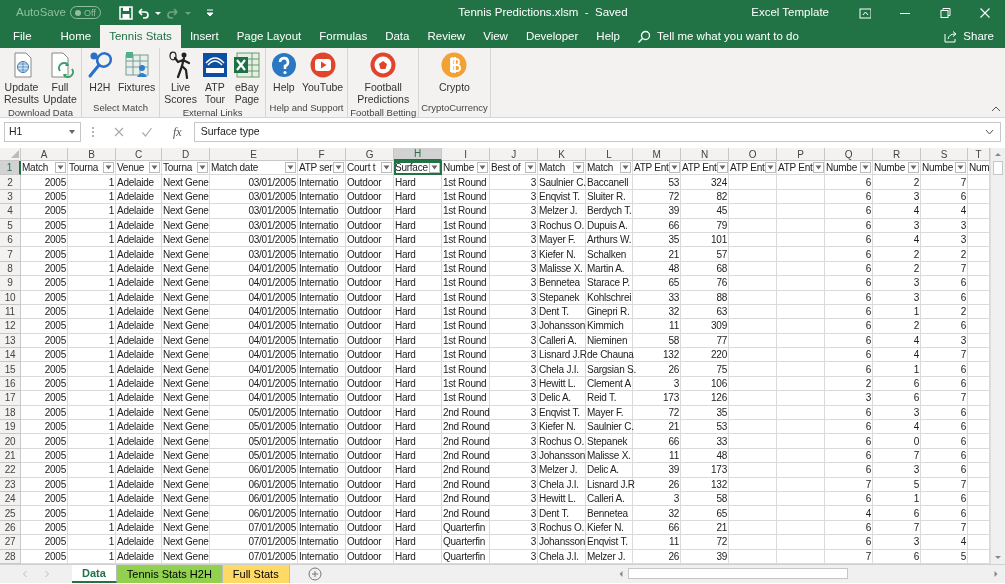 The height and width of the screenshot is (584, 1005). Describe the element at coordinates (44, 154) in the screenshot. I see `column-header: A` at that location.